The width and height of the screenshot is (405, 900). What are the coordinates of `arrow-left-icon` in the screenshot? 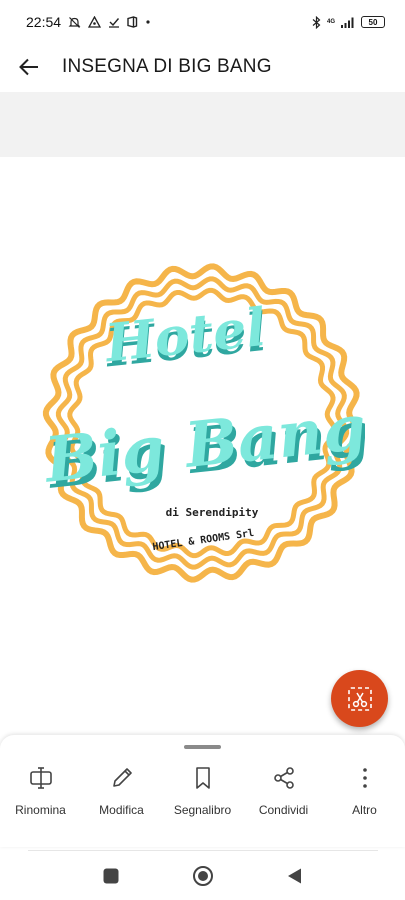 It's located at (28, 67).